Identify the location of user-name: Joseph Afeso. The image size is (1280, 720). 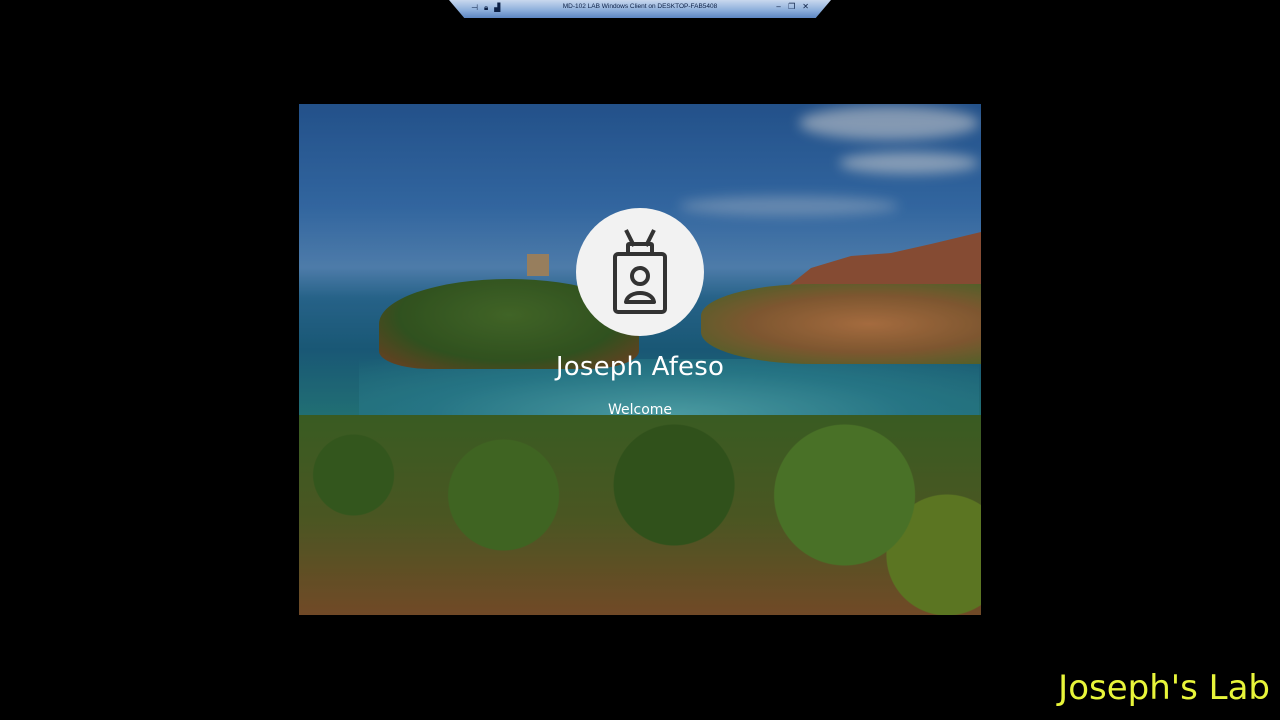
(640, 367).